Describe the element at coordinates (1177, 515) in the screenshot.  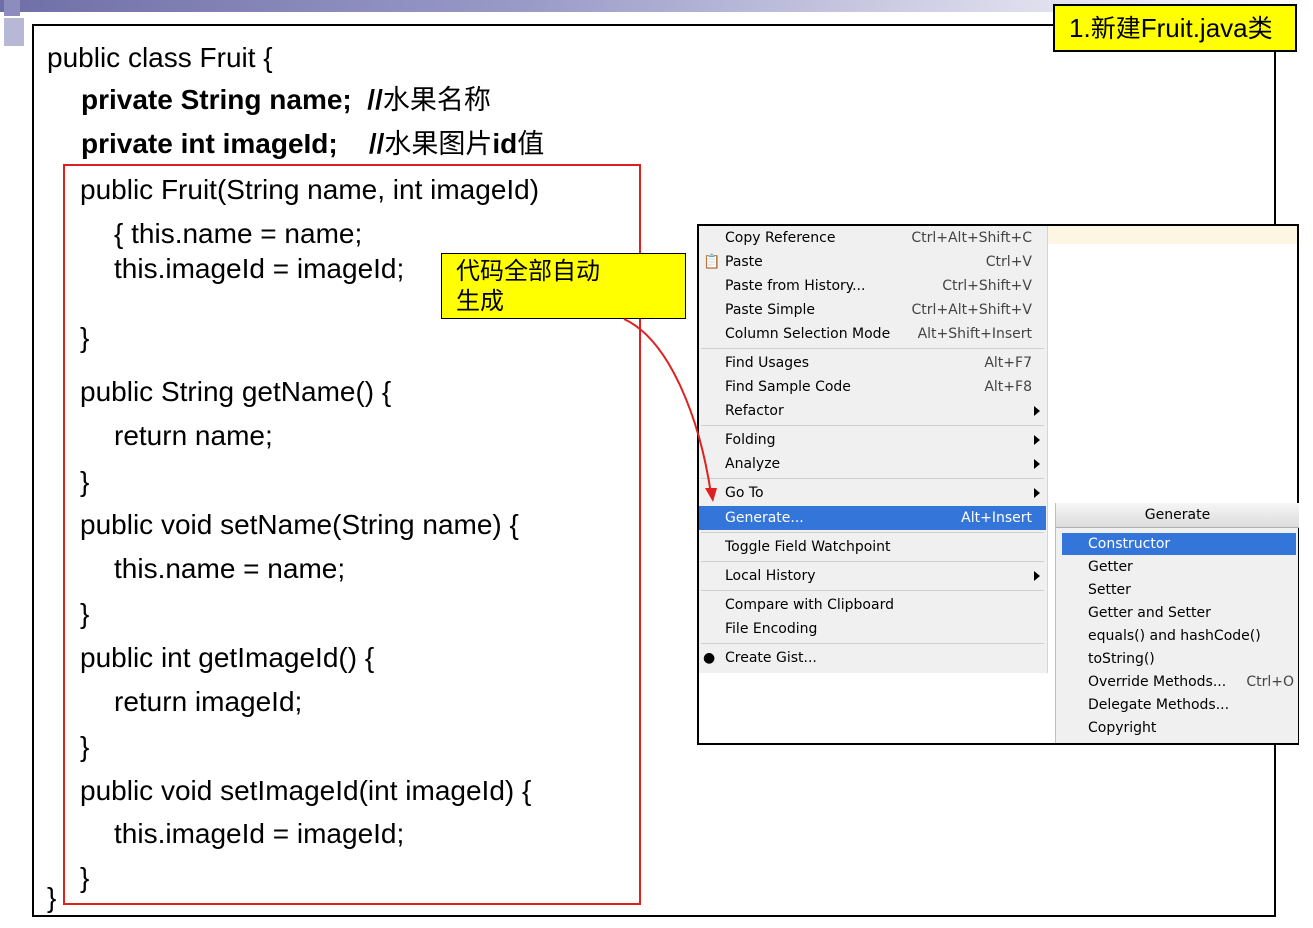
I see `generate-submenu-title: Generate` at that location.